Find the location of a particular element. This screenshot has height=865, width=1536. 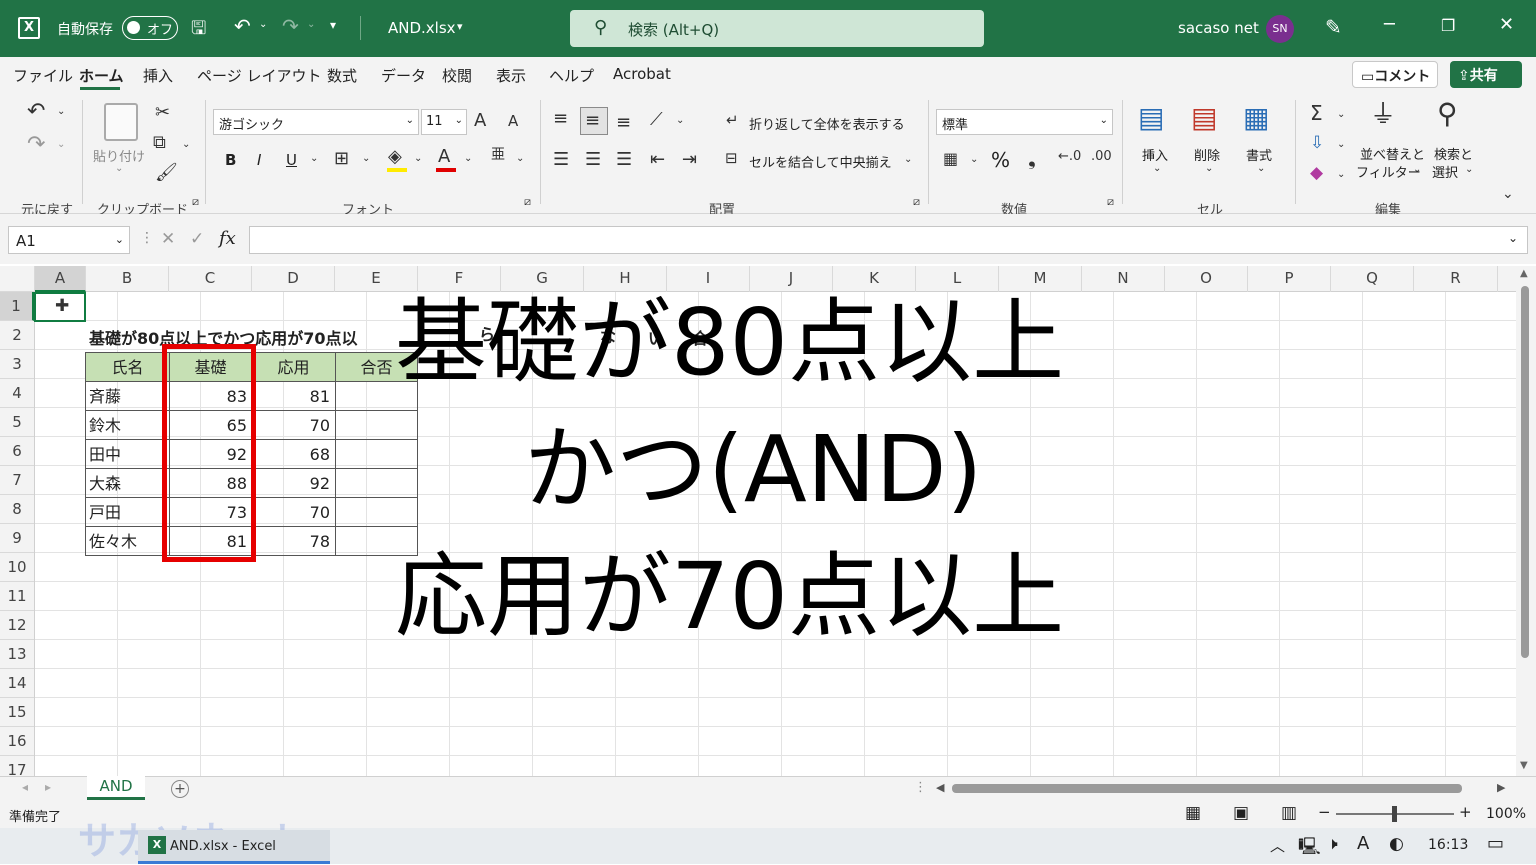

restore-icon: ❐ is located at coordinates (1448, 25).